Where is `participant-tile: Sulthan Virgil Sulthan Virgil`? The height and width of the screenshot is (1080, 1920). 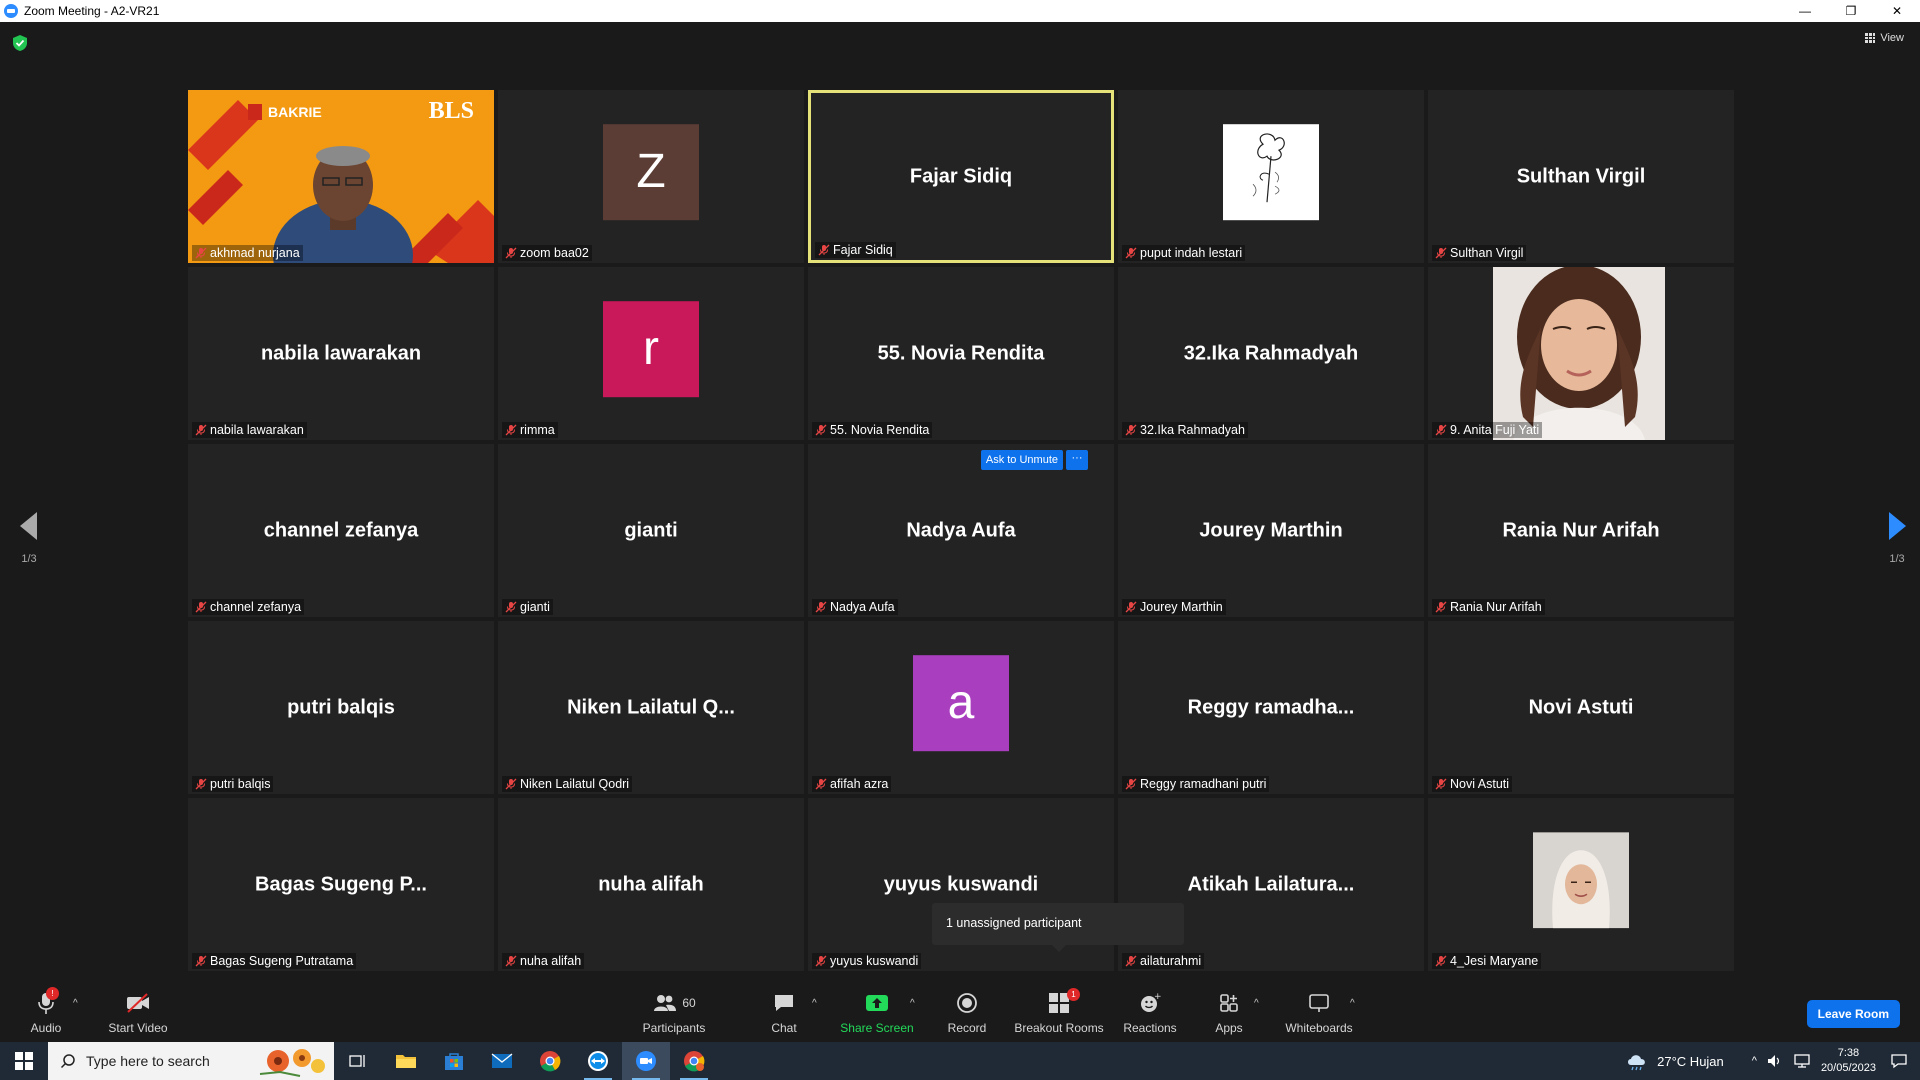
participant-tile: Sulthan Virgil Sulthan Virgil is located at coordinates (1581, 176).